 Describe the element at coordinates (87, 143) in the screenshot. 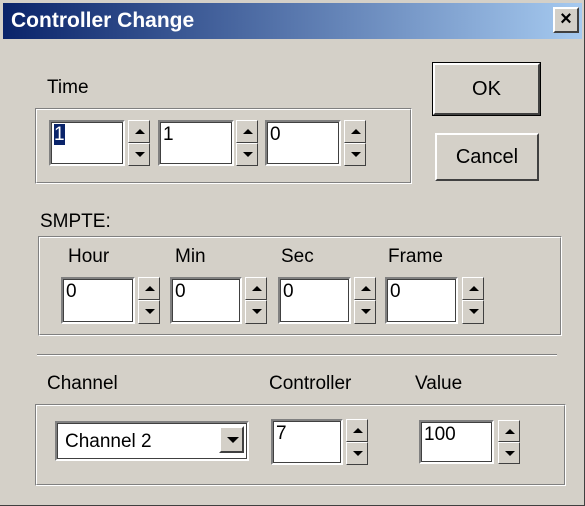

I see `time-measure-input: 1` at that location.